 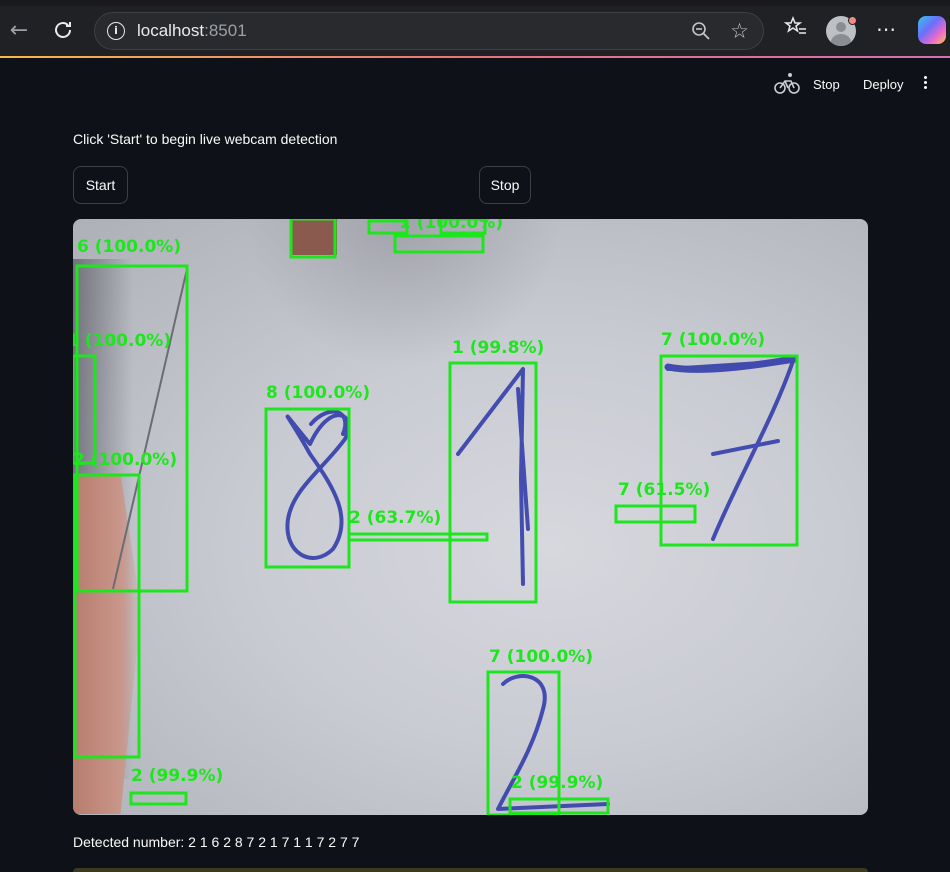 What do you see at coordinates (787, 83) in the screenshot?
I see `cycling-icon` at bounding box center [787, 83].